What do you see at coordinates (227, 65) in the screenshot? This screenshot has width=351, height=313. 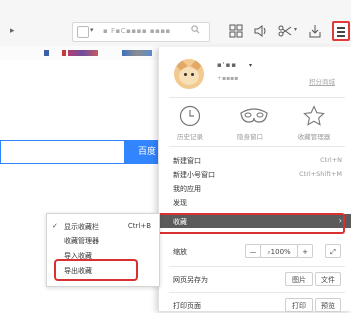 I see `user-name: ▪'▪▪` at bounding box center [227, 65].